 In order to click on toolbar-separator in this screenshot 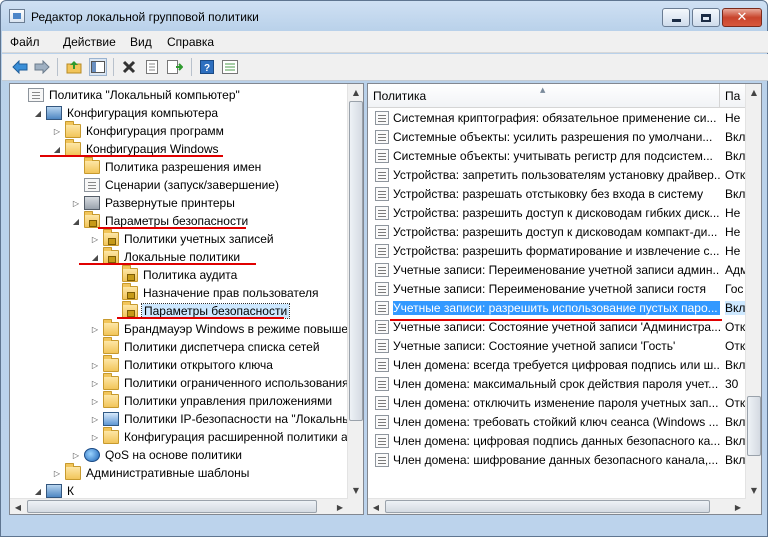, I will do `click(57, 67)`.